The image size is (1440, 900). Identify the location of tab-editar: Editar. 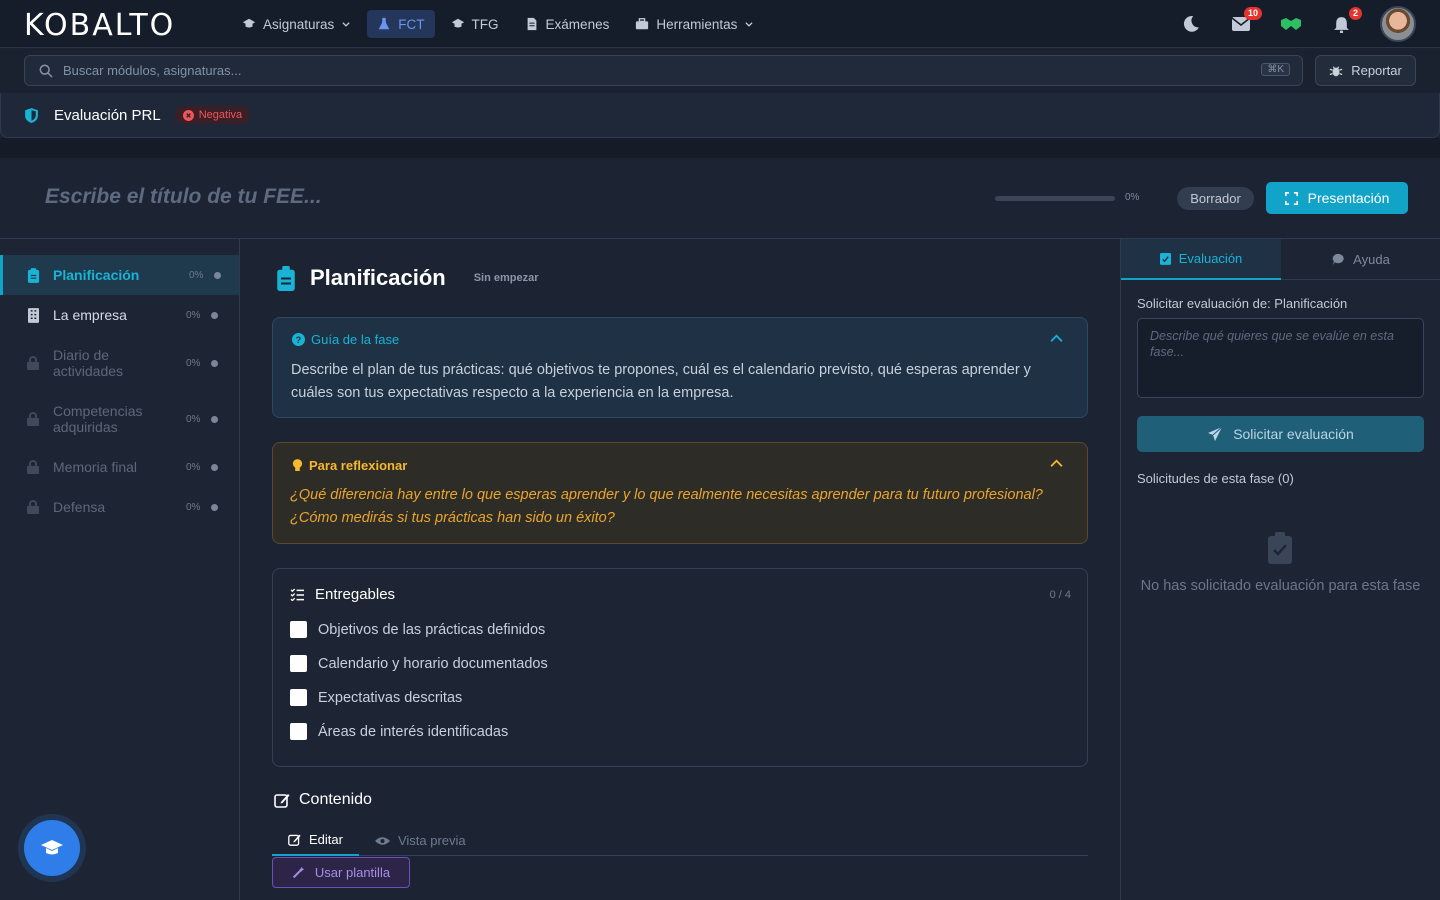
(315, 840).